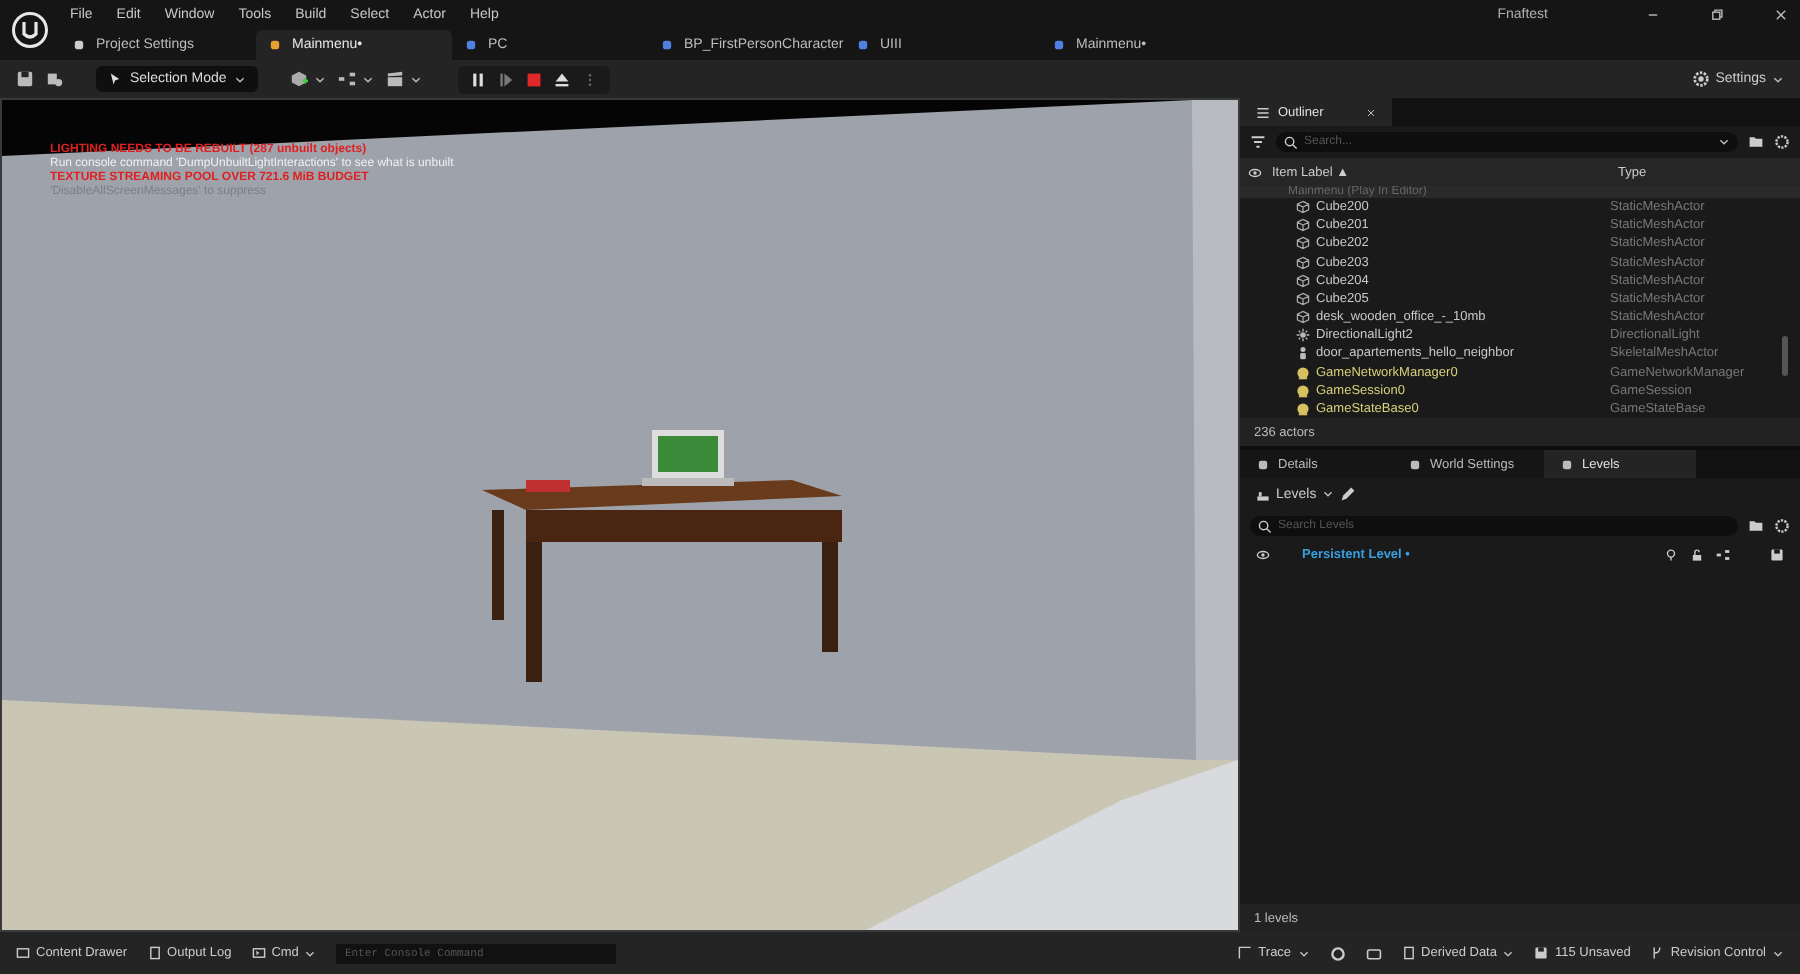 Image resolution: width=1800 pixels, height=974 pixels. Describe the element at coordinates (1263, 112) in the screenshot. I see `list-icon` at that location.